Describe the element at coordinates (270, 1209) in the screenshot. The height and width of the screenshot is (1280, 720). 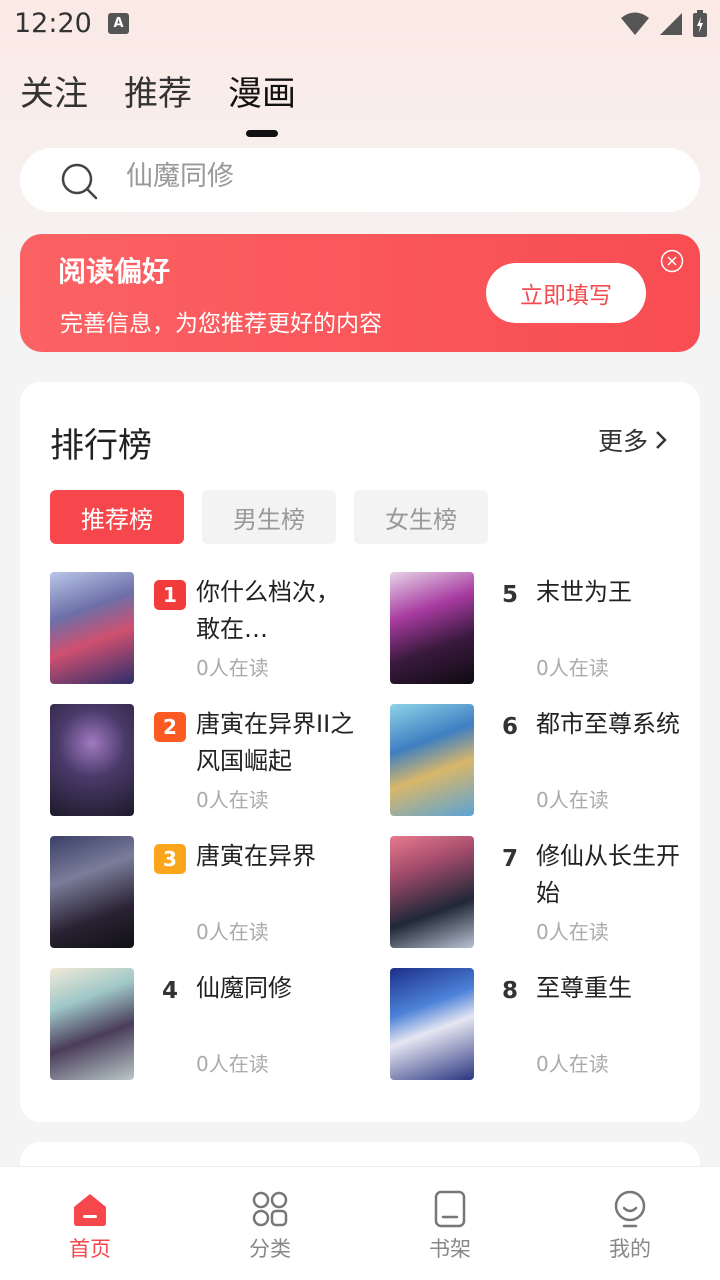
I see `category-icon` at that location.